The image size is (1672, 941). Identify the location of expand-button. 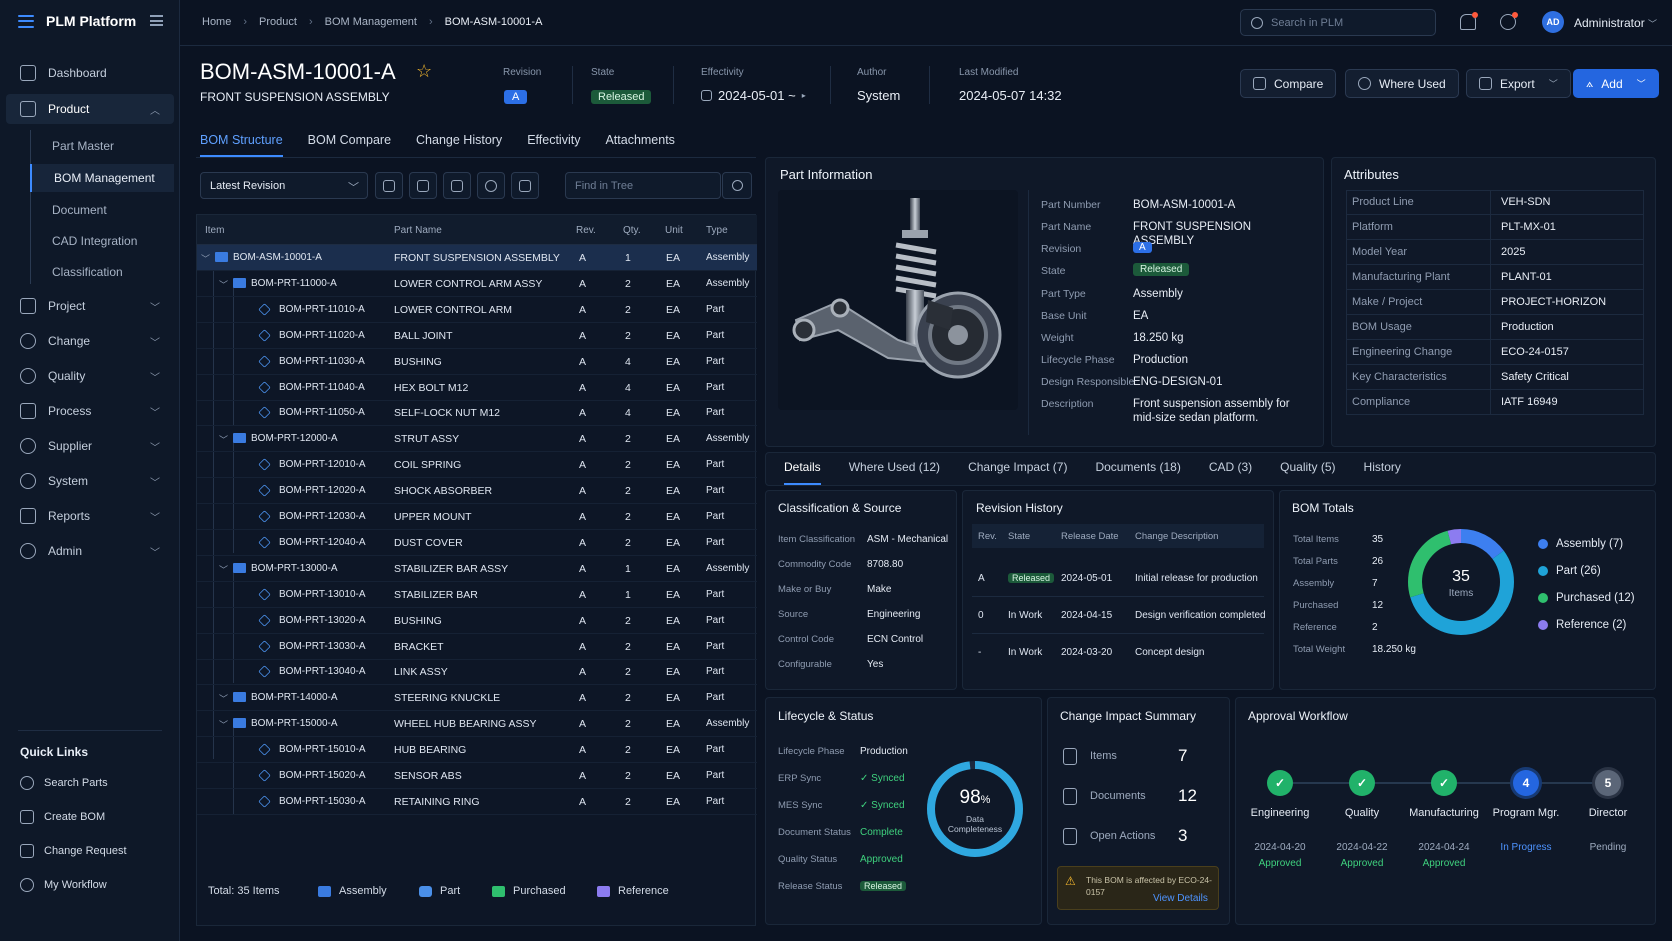
(457, 185).